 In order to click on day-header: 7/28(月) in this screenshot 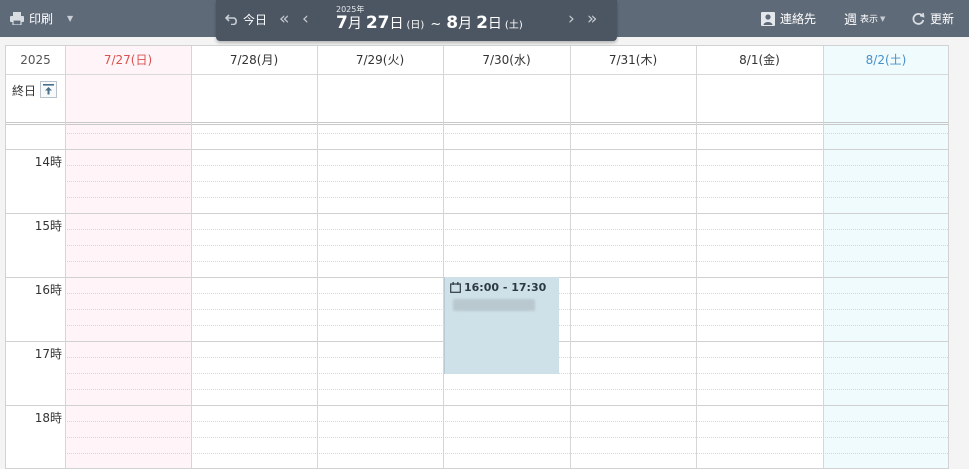, I will do `click(254, 60)`.